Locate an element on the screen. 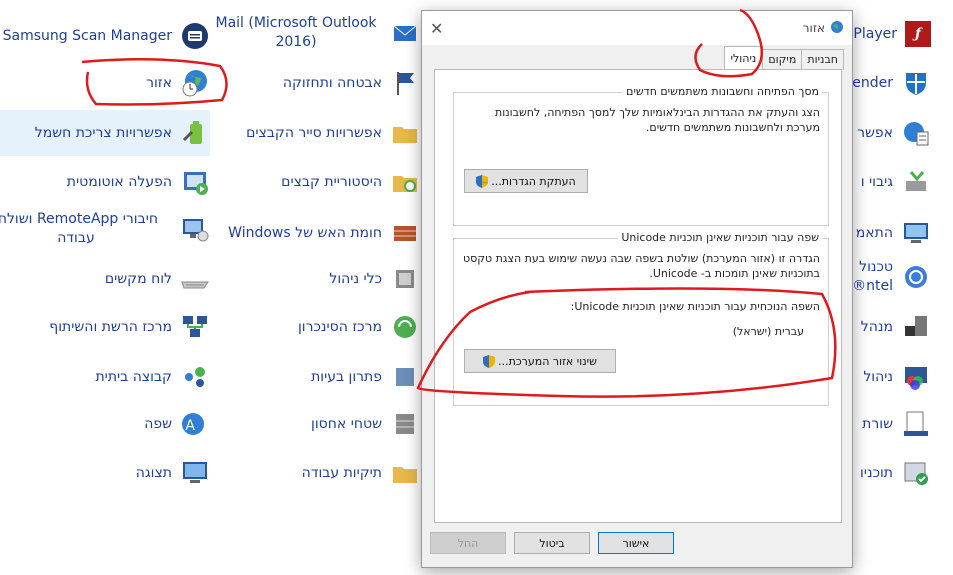 This screenshot has height=575, width=953. cp-item-mail: Mail (Microsoft Outlook 2016) is located at coordinates (315, 33).